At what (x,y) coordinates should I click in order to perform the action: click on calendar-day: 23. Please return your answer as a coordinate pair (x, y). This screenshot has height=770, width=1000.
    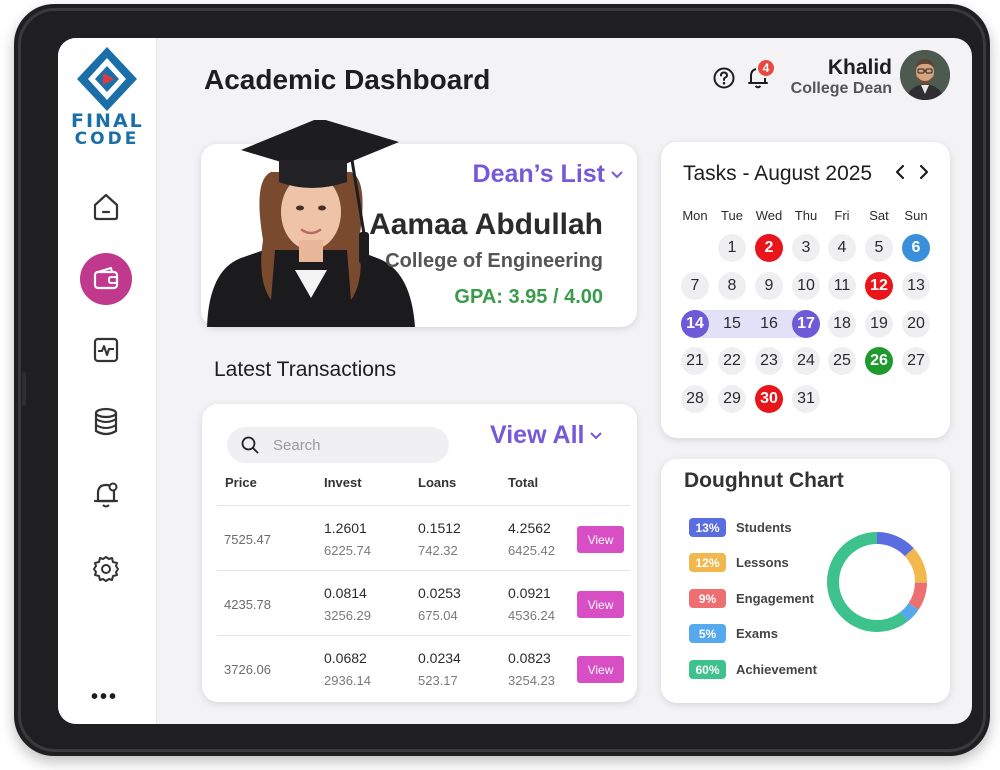
    Looking at the image, I should click on (769, 361).